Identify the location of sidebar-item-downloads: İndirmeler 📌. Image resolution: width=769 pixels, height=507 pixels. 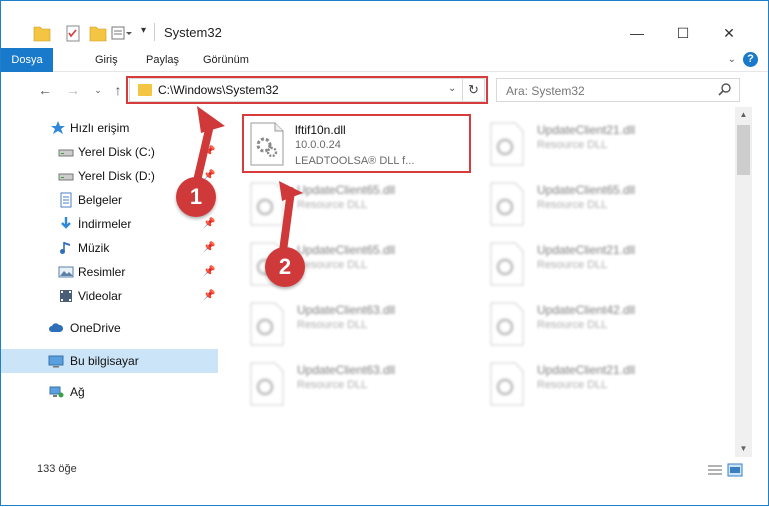
(109, 224).